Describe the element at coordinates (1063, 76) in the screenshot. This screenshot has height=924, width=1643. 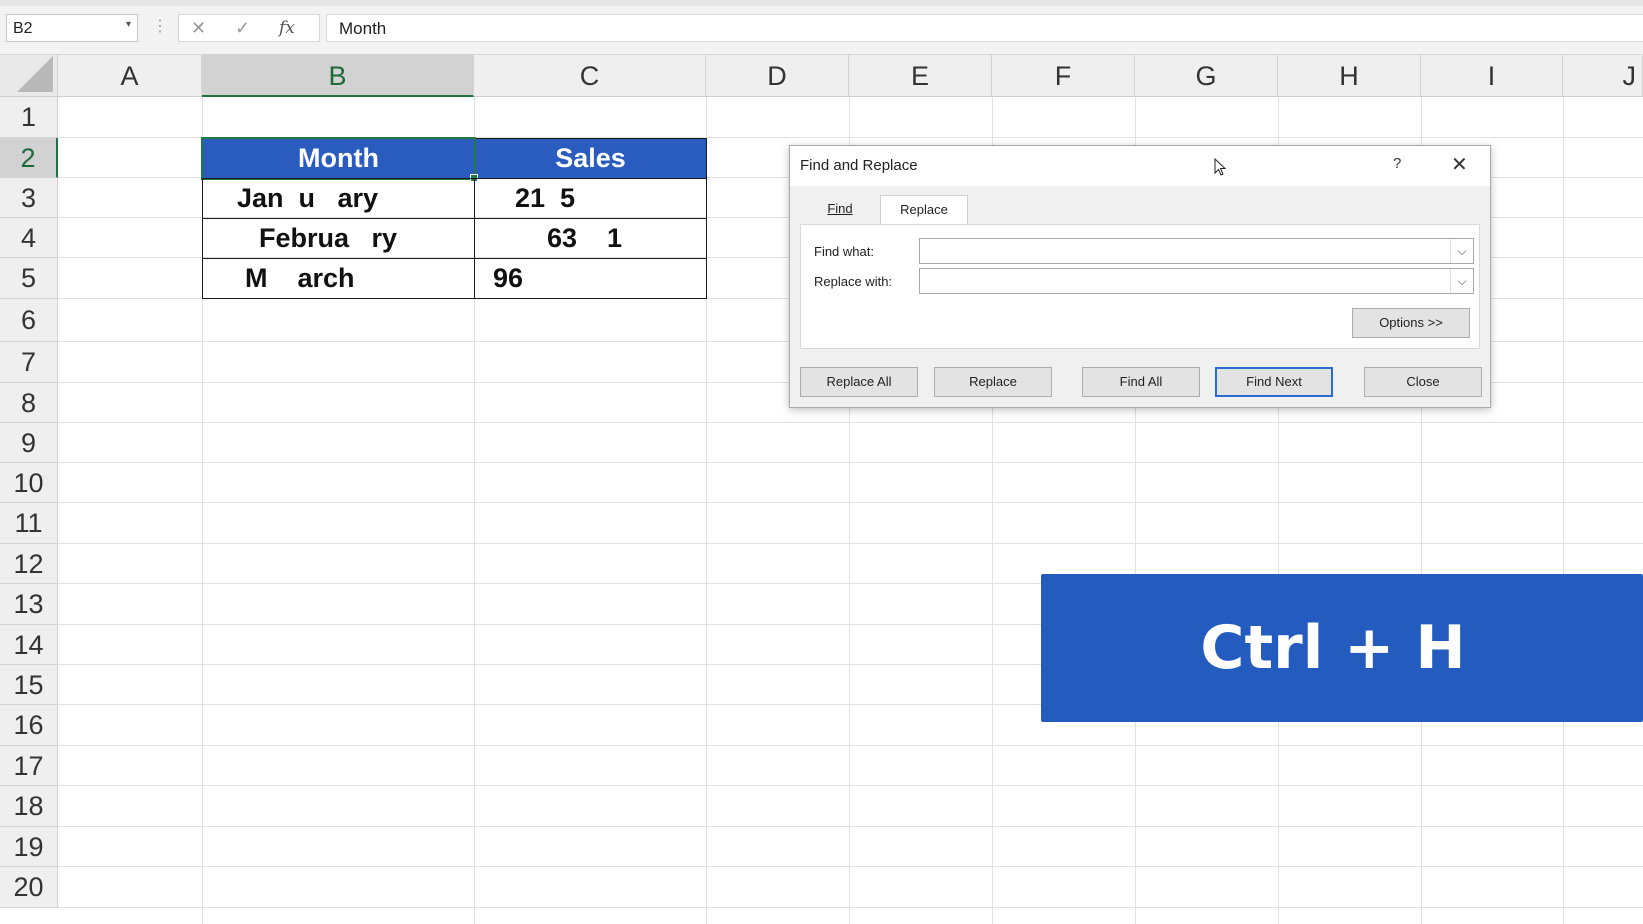
I see `column-header-f: F` at that location.